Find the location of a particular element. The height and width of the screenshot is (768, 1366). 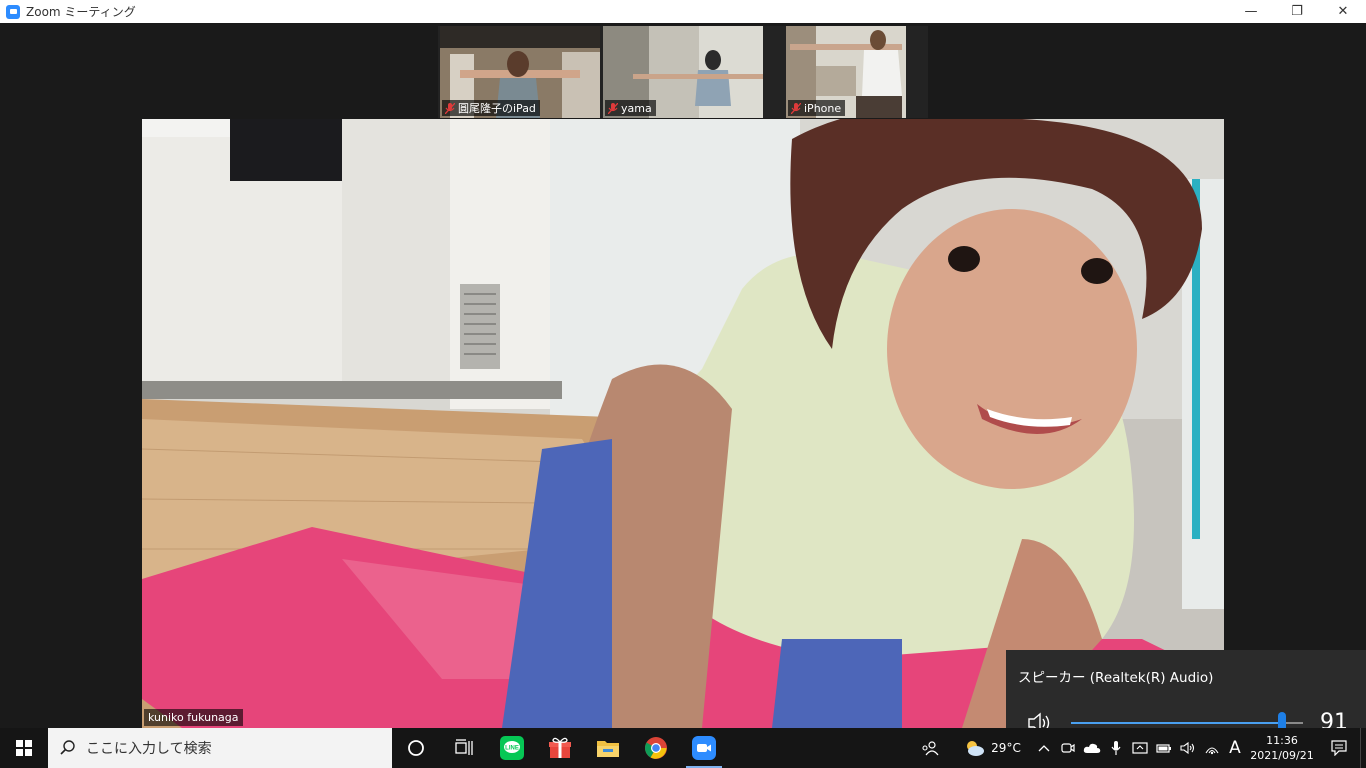

show-desktop-button is located at coordinates (1363, 748).